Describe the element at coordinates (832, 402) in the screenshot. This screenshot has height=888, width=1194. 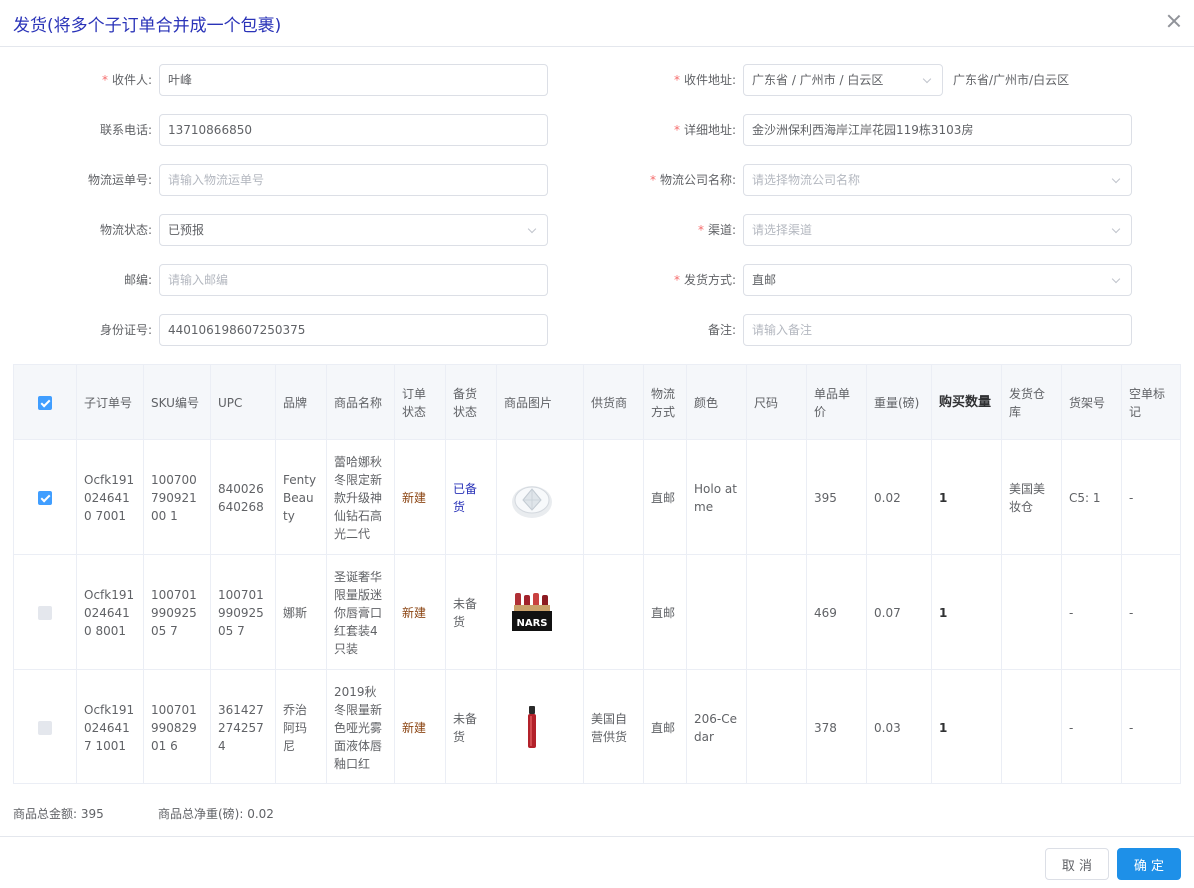
I see `th-price: 单品单价` at that location.